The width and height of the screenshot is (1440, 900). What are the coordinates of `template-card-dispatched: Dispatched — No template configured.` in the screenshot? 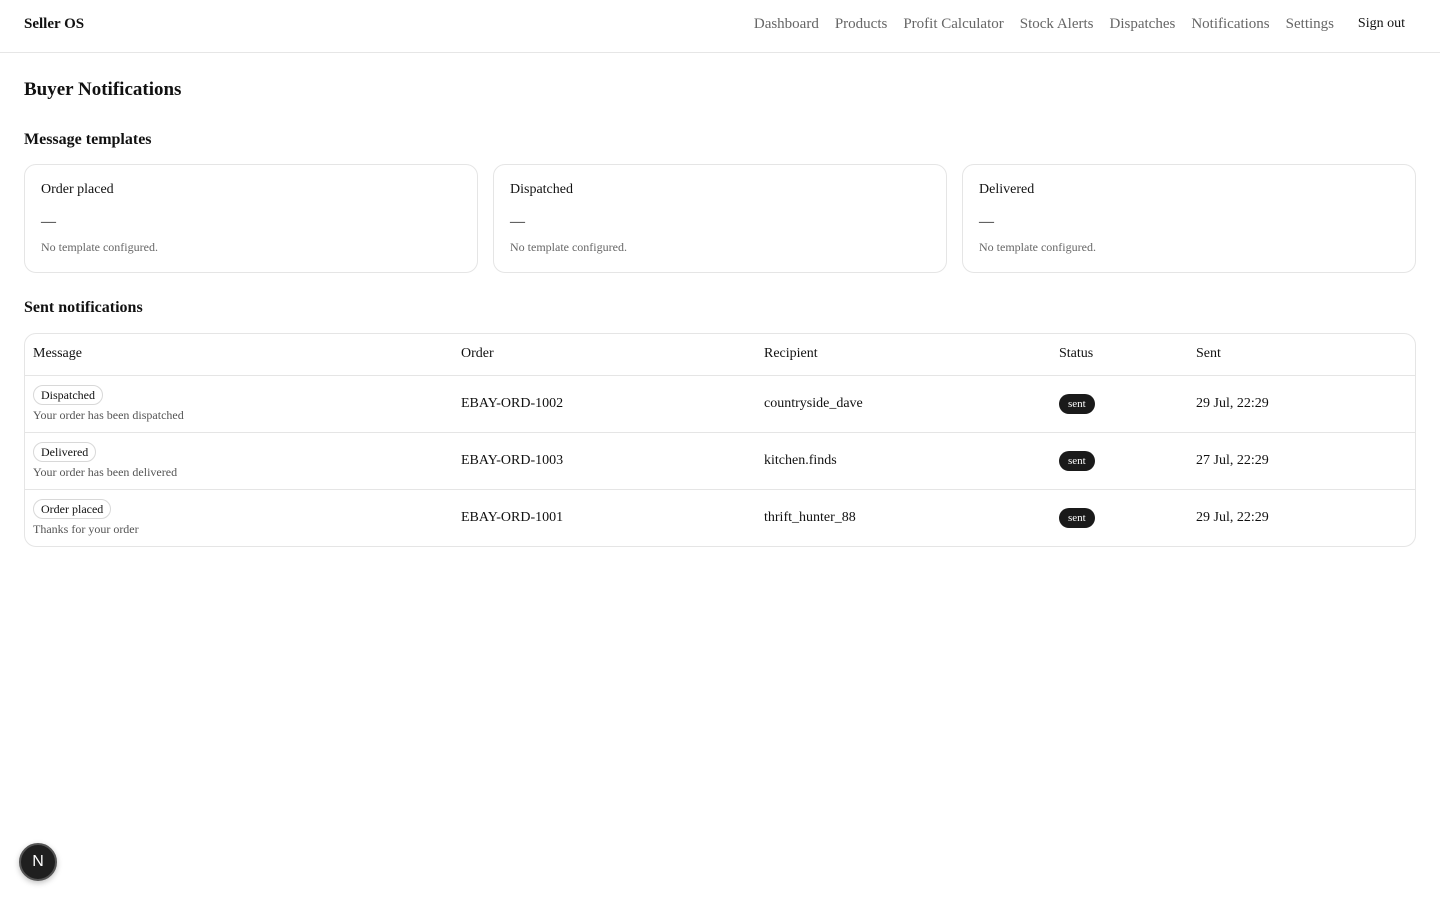 It's located at (720, 218).